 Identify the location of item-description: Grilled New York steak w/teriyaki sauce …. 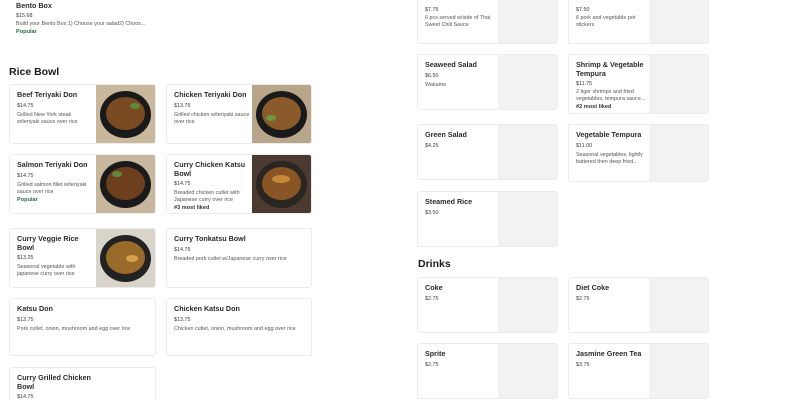
(47, 118).